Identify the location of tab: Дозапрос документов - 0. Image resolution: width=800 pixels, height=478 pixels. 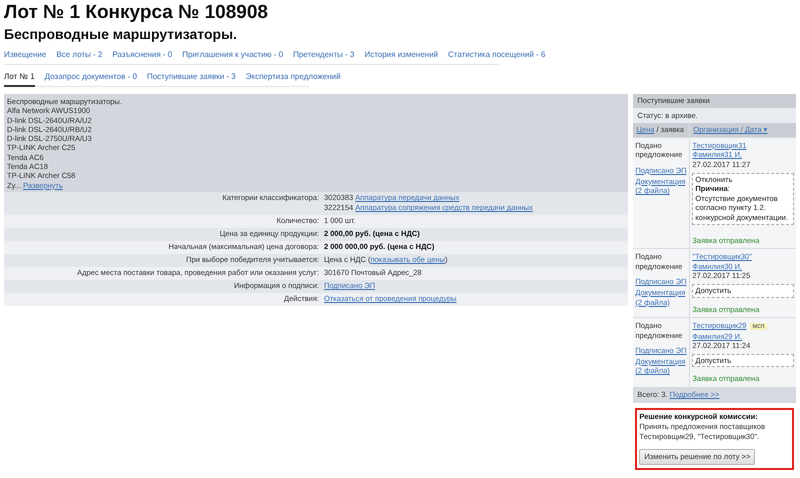
(90, 78).